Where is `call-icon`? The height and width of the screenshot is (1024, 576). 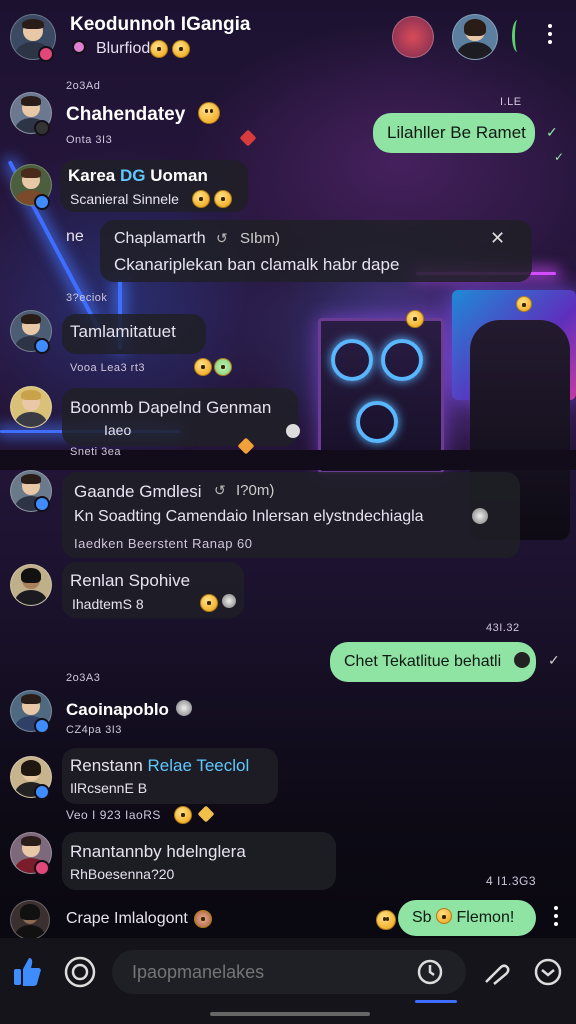 call-icon is located at coordinates (517, 36).